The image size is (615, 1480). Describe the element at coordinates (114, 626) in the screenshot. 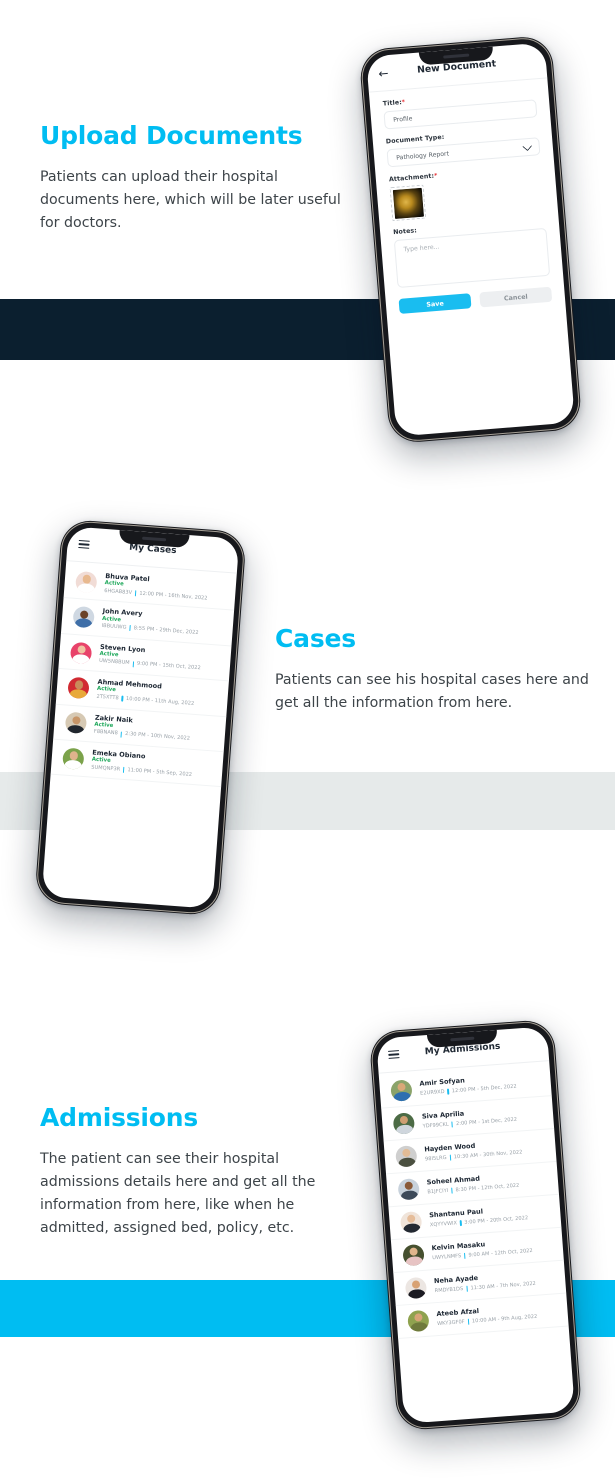

I see `list-item-code: IBBUUWG` at that location.